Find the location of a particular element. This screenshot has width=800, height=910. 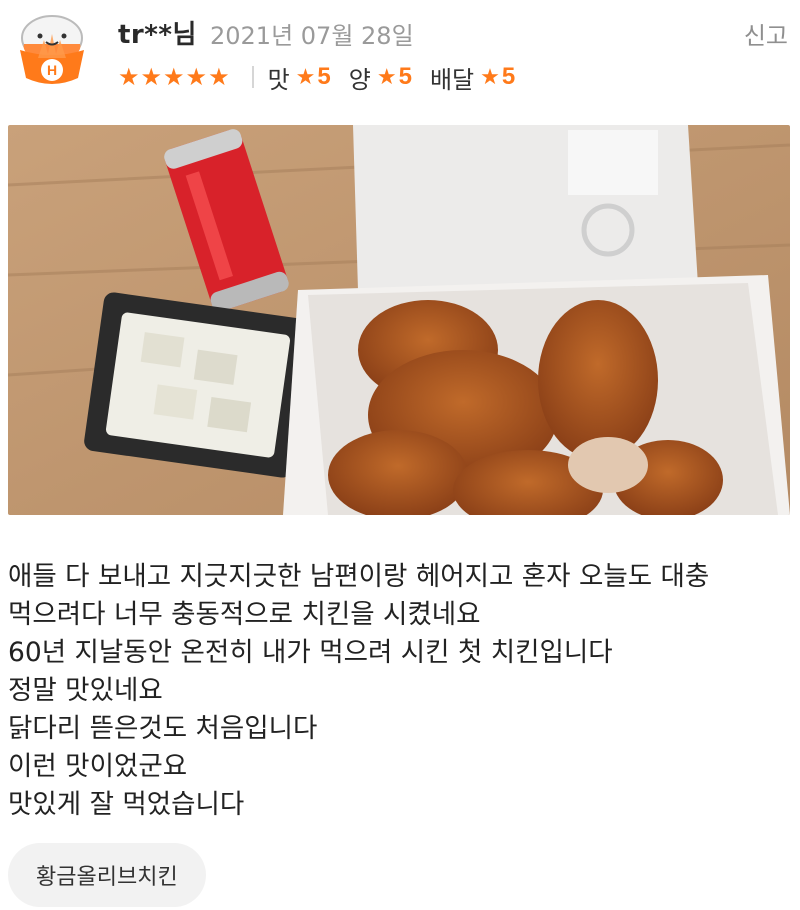

rating-row: ★ ★ ★ ★ ★ 맛 ★ 5 양 ★ 5 배달 ★ 5 is located at coordinates (325, 77).